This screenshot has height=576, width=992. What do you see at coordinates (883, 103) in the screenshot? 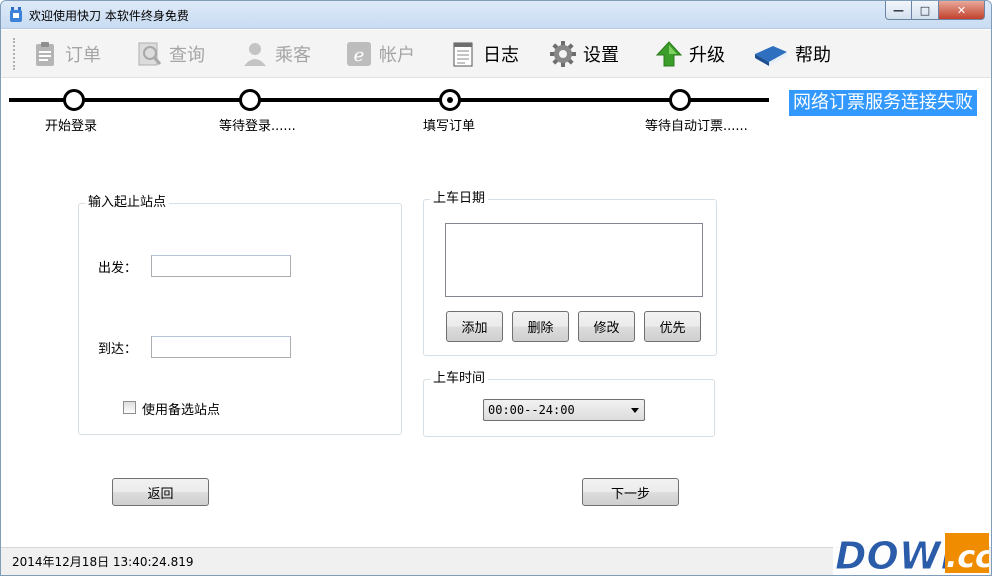
I see `connection-status-message: 网络订票服务连接失败` at bounding box center [883, 103].